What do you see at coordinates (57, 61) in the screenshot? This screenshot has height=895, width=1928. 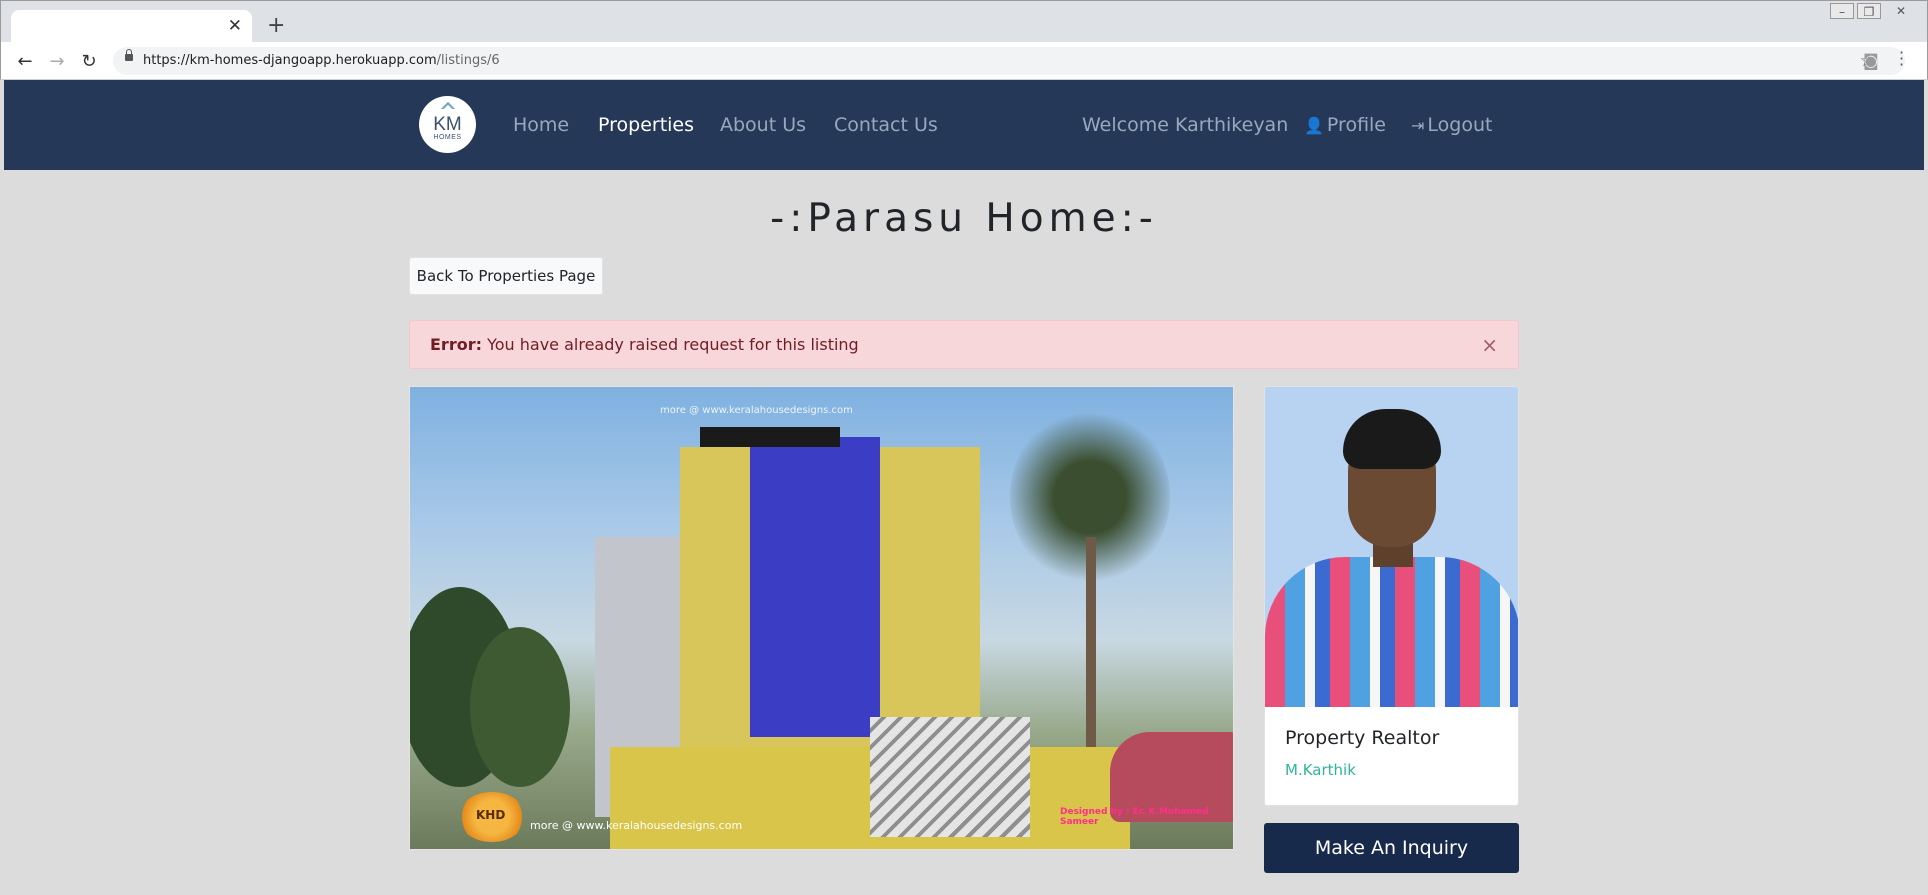 I see `forward-arrow-icon: →` at bounding box center [57, 61].